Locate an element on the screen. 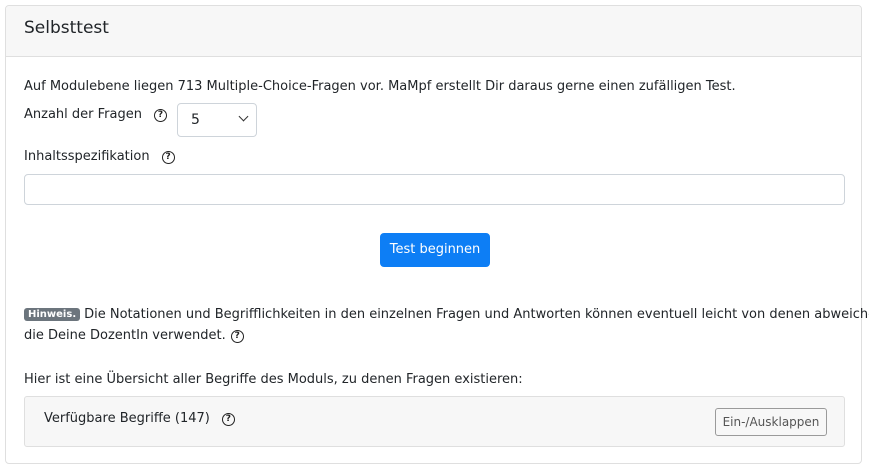  content-spec-input is located at coordinates (434, 189).